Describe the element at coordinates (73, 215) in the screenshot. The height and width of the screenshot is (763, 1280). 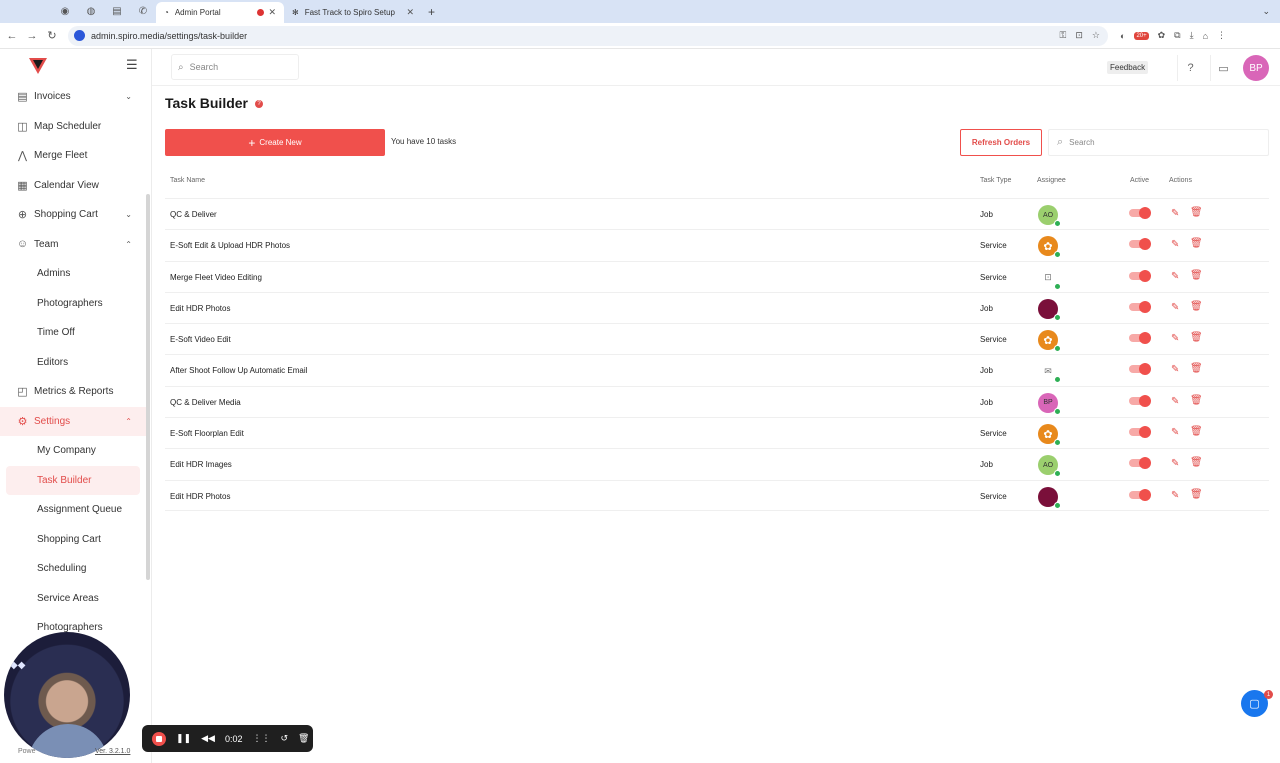
I see `sidebar-item-shopping-cart: ⊕ Shopping Cart ⌄` at that location.